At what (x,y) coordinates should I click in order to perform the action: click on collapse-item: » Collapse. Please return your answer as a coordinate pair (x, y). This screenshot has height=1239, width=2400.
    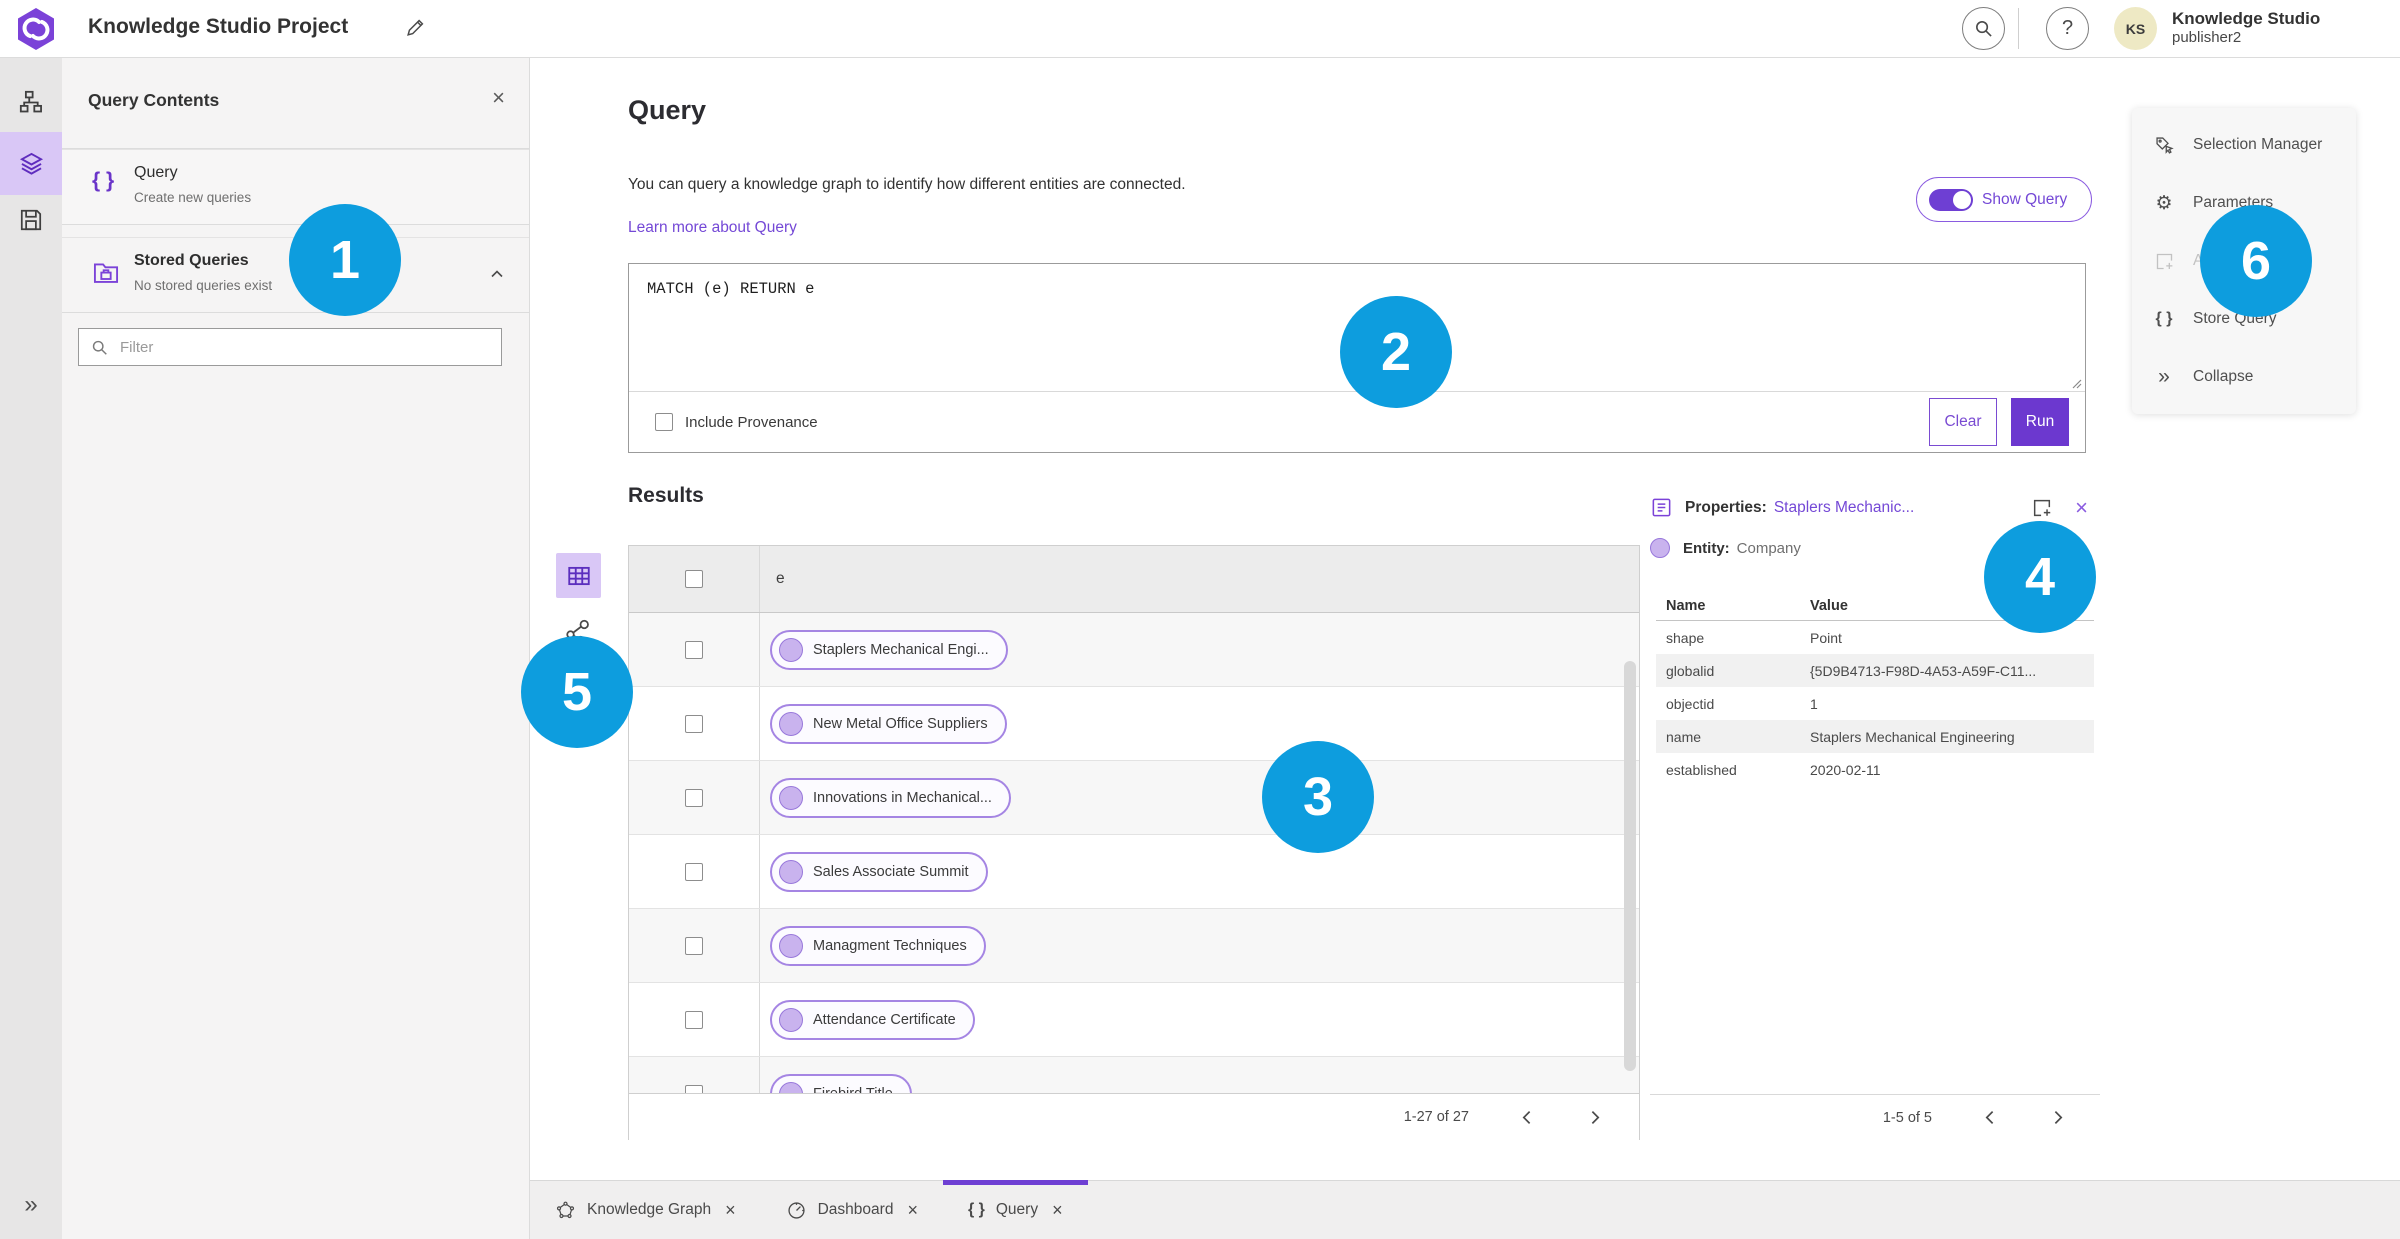
    Looking at the image, I should click on (2244, 377).